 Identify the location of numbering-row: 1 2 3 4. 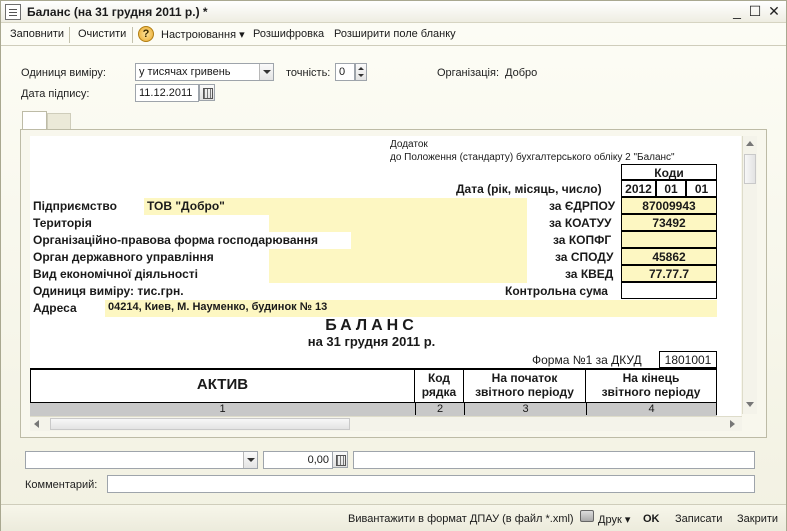
(373, 409).